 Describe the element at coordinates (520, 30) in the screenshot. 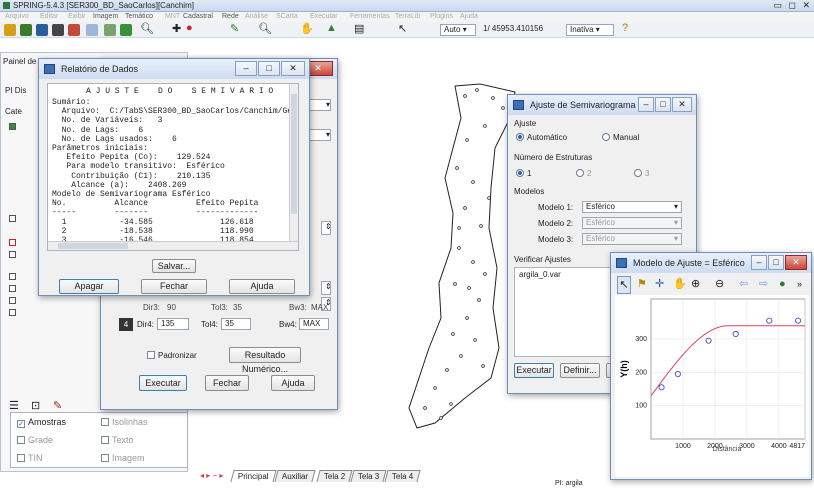

I see `scale-value-field: 1/ 45953.410156` at that location.